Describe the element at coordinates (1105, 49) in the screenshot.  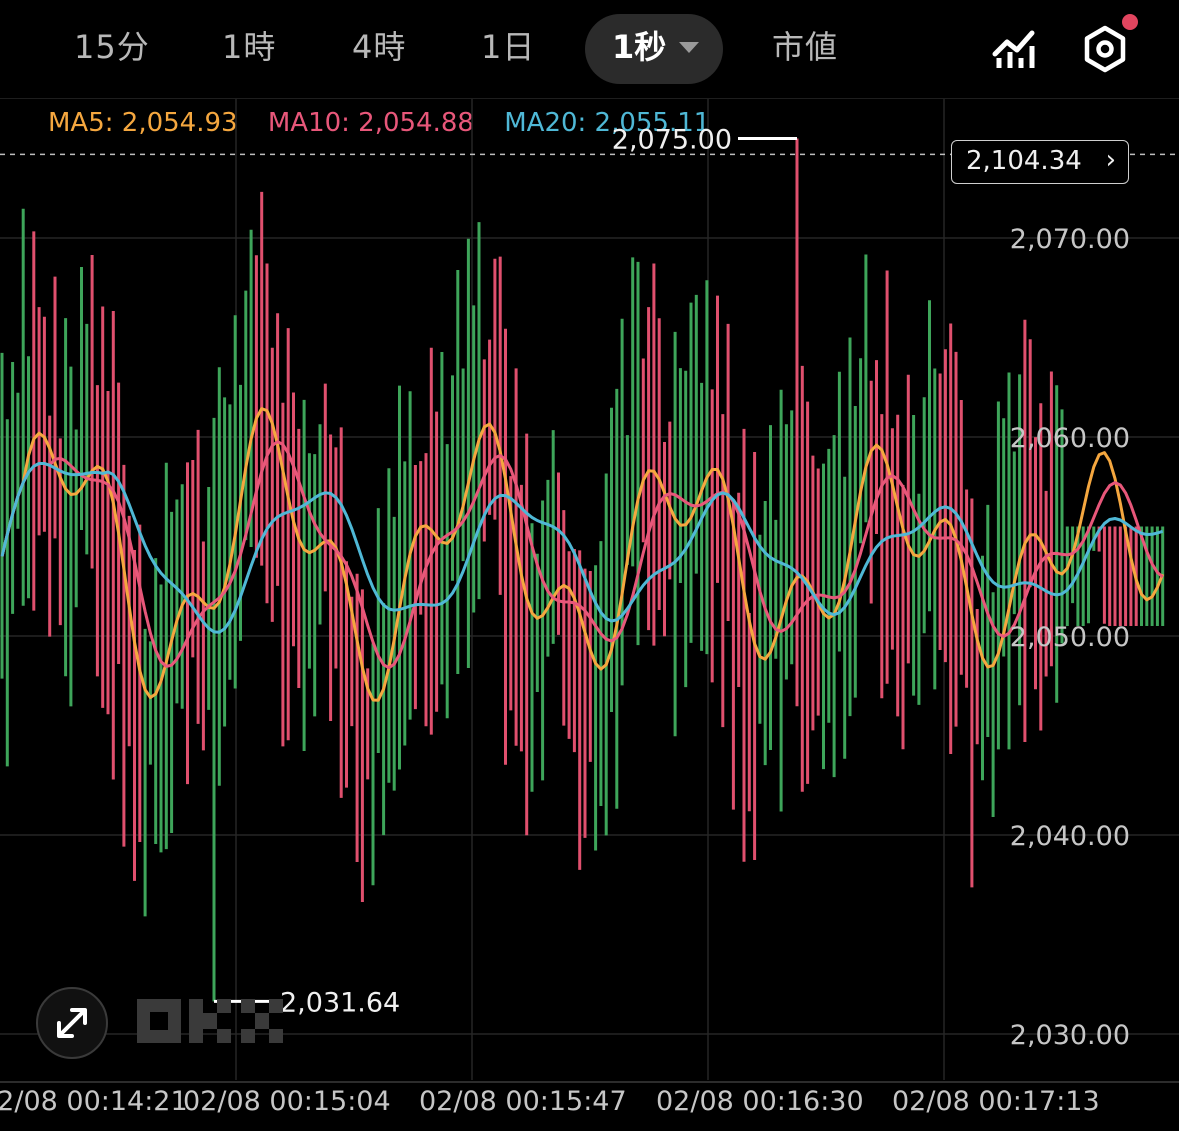
I see `settings-hex-icon` at that location.